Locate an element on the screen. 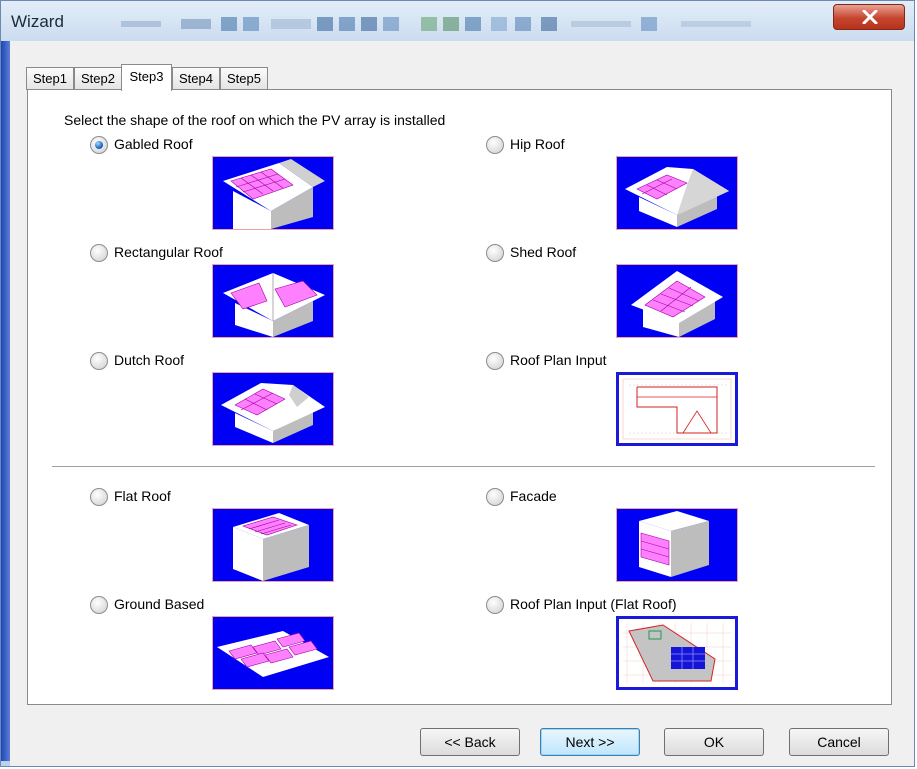 This screenshot has width=917, height=769. radio-rectangular-roof is located at coordinates (99, 253).